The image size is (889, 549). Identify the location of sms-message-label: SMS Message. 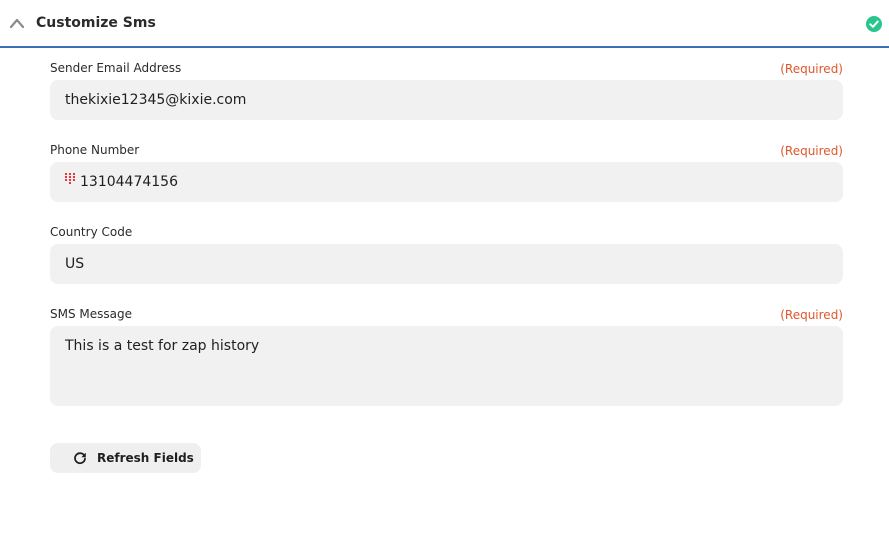
(91, 314).